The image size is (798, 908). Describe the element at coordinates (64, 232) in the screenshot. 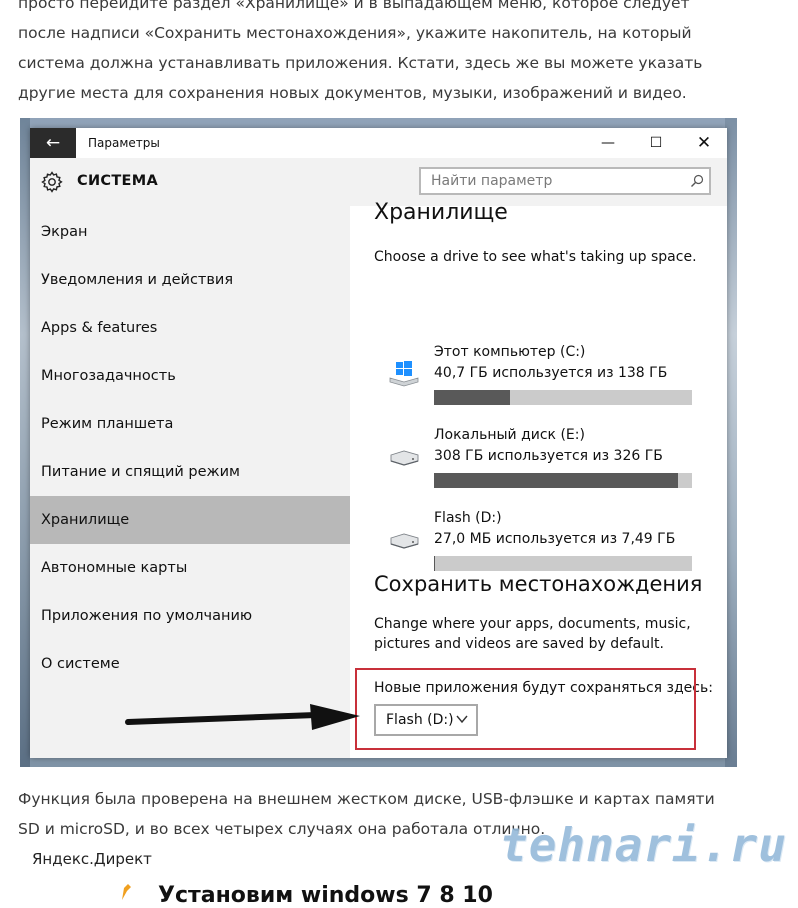

I see `sidebar-item-label: Экран` at that location.